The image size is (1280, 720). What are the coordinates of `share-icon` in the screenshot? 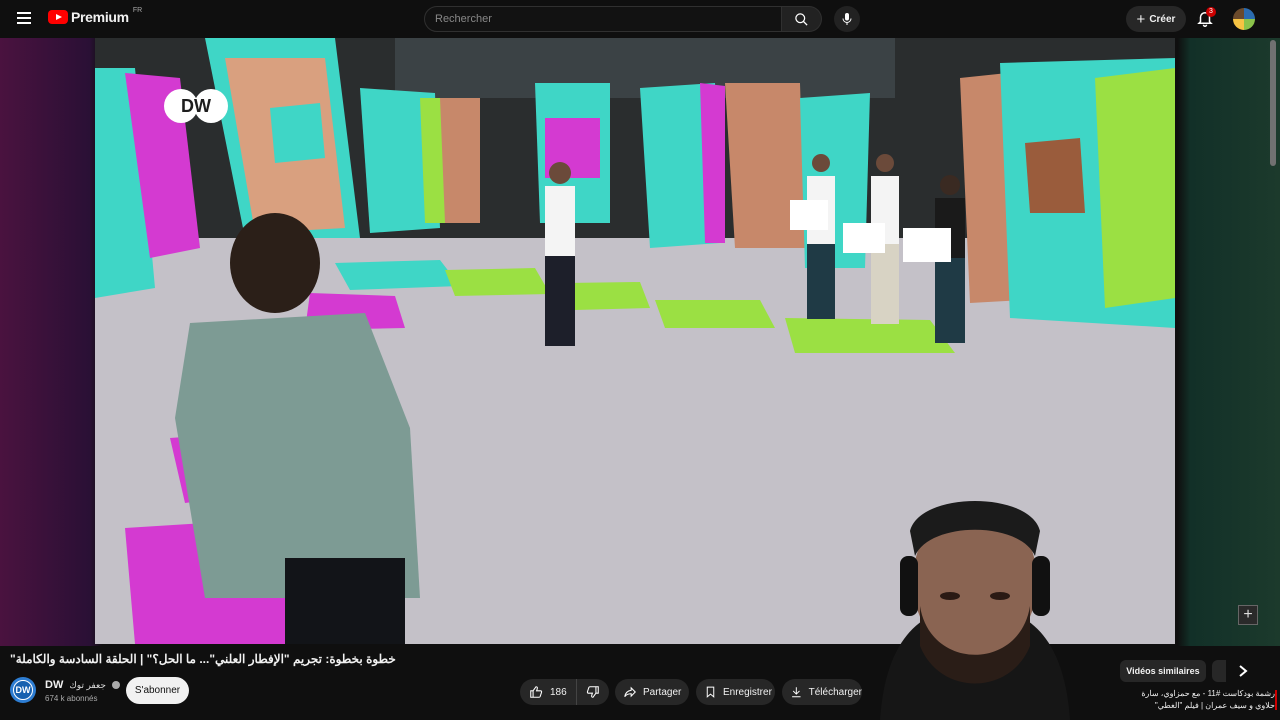 It's located at (630, 692).